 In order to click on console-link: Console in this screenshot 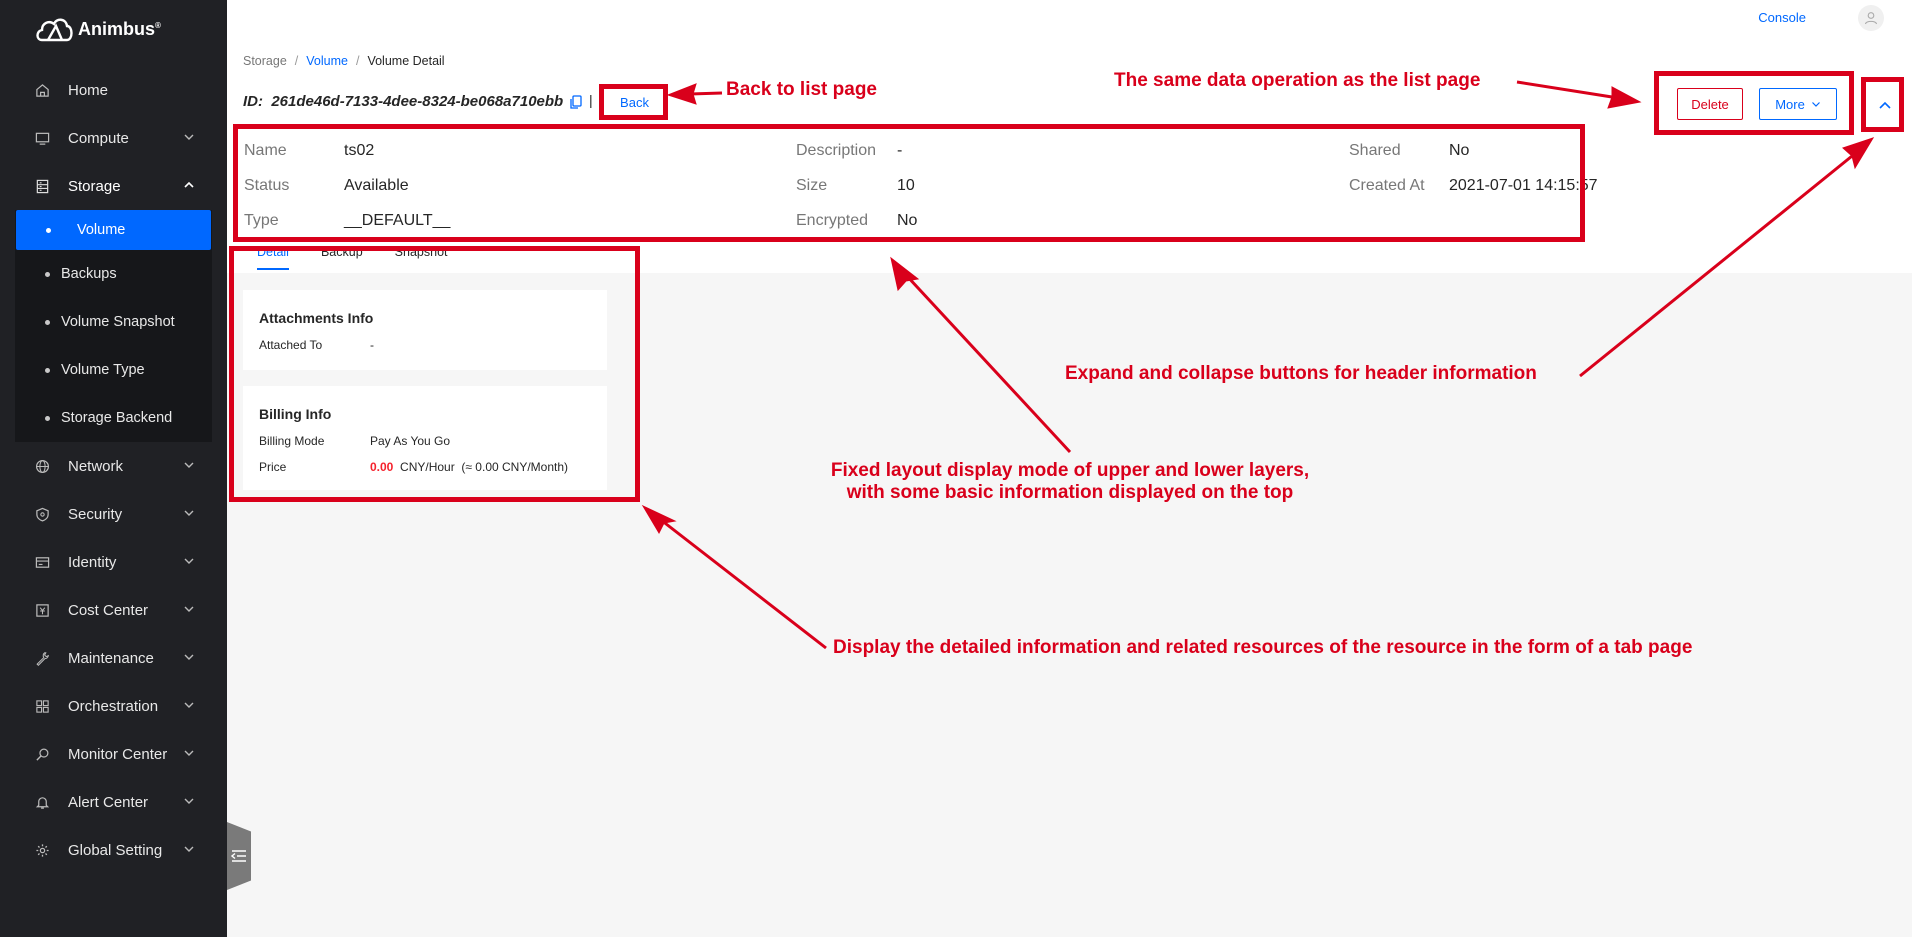, I will do `click(1782, 17)`.